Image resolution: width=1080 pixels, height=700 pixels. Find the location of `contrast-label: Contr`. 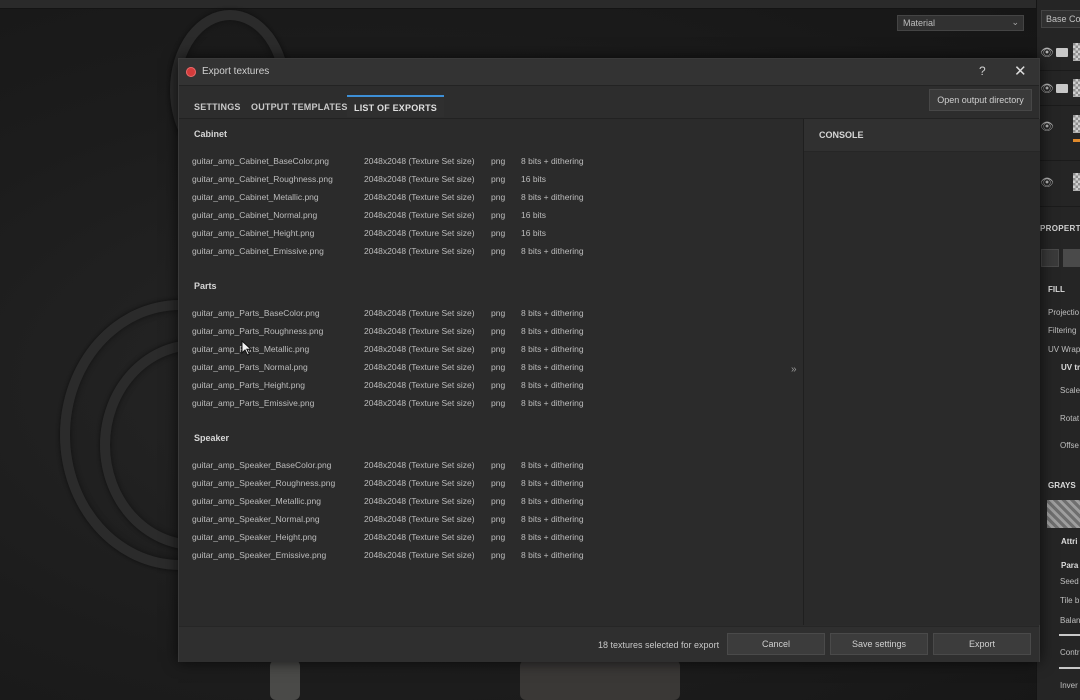

contrast-label: Contr is located at coordinates (1070, 652).